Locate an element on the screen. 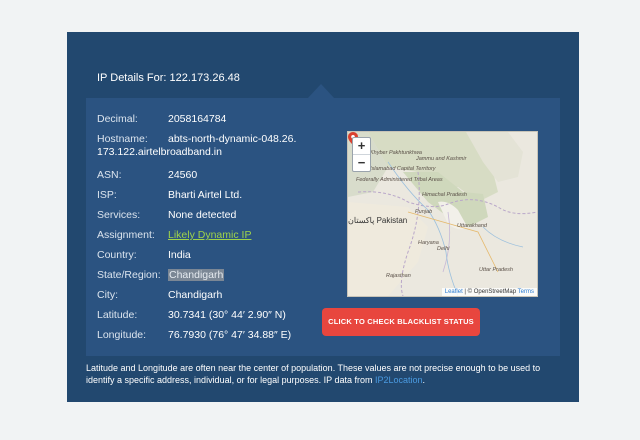 Image resolution: width=640 pixels, height=440 pixels. zoom-in-button: + is located at coordinates (361, 146).